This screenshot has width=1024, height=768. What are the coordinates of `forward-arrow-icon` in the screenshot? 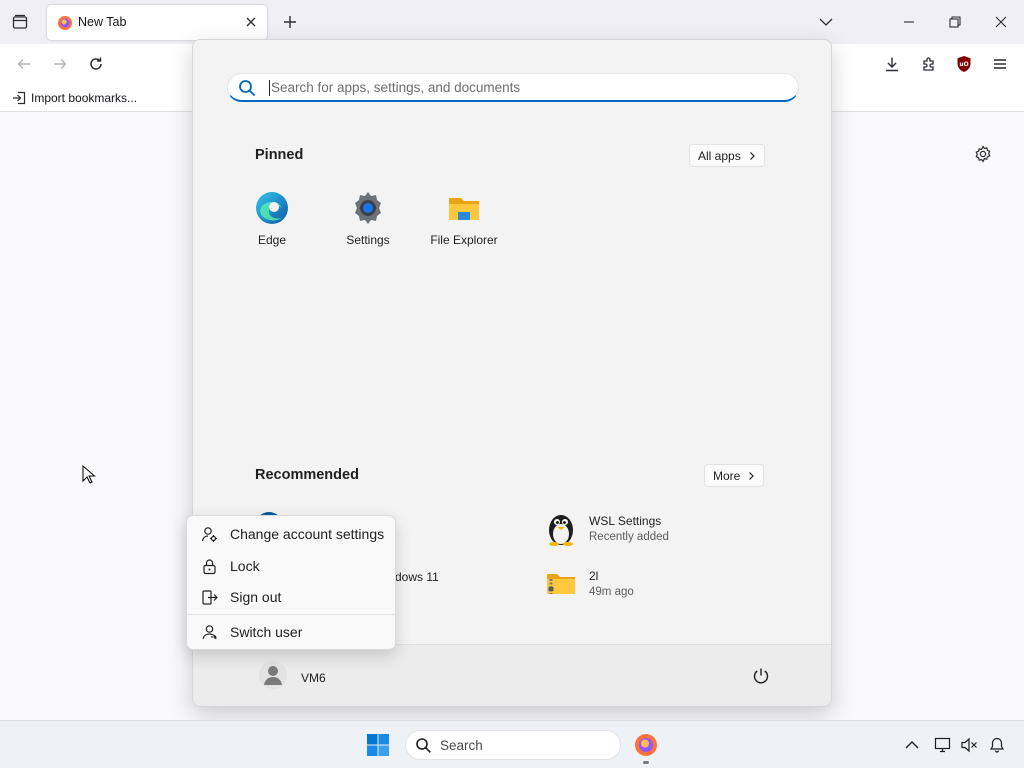 It's located at (60, 64).